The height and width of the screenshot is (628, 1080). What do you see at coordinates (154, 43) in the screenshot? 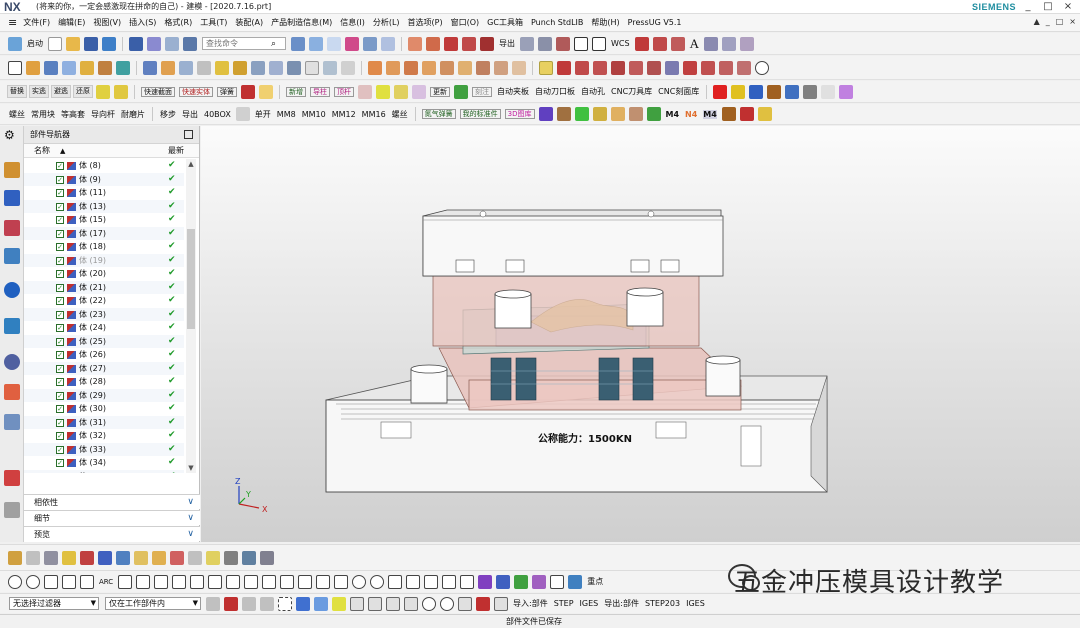
I see `cut-icon` at bounding box center [154, 43].